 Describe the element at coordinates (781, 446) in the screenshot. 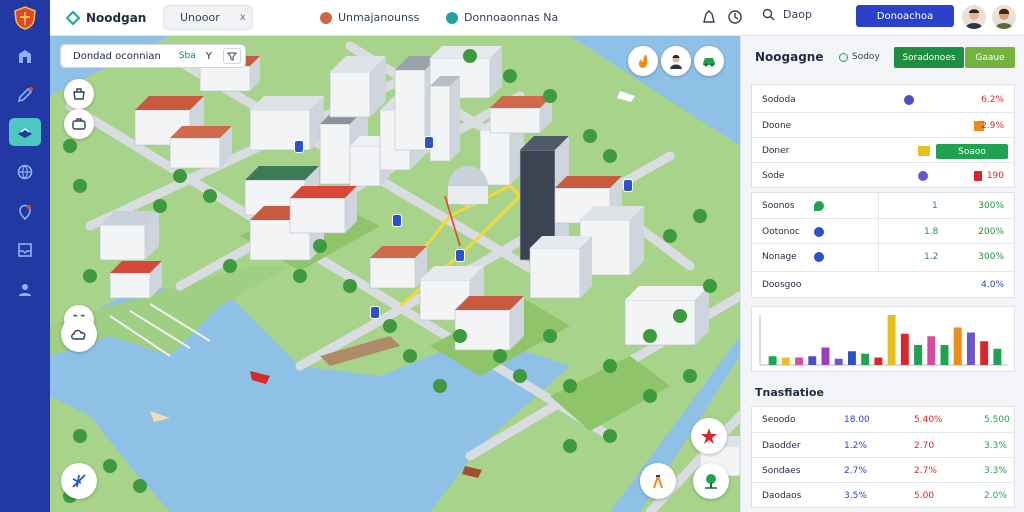

I see `table-cell-label: Daodder` at that location.